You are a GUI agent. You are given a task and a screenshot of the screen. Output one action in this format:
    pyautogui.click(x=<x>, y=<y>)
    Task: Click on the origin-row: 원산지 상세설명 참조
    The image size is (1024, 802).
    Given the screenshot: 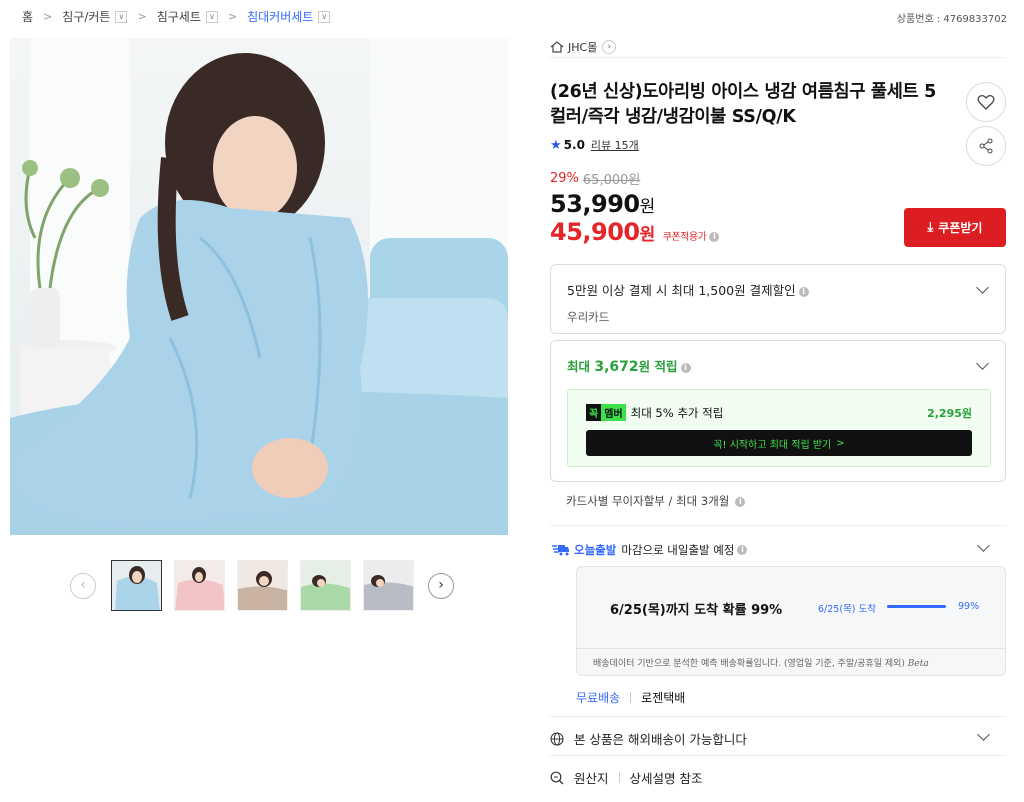 What is the action you would take?
    pyautogui.click(x=626, y=777)
    